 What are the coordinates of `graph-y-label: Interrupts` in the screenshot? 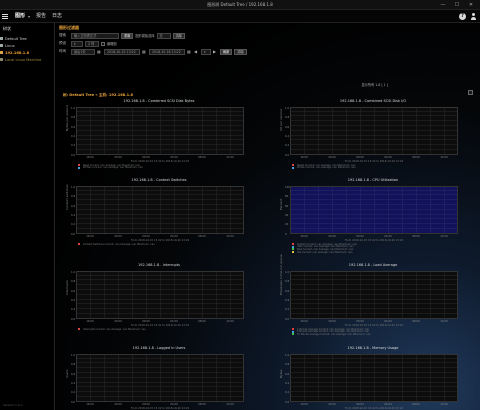 It's located at (67, 287).